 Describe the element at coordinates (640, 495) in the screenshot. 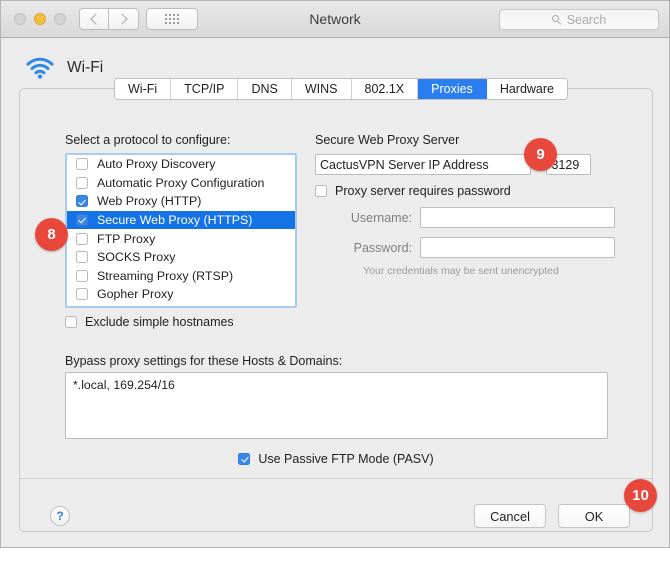

I see `annotation-badge-10: 10` at that location.